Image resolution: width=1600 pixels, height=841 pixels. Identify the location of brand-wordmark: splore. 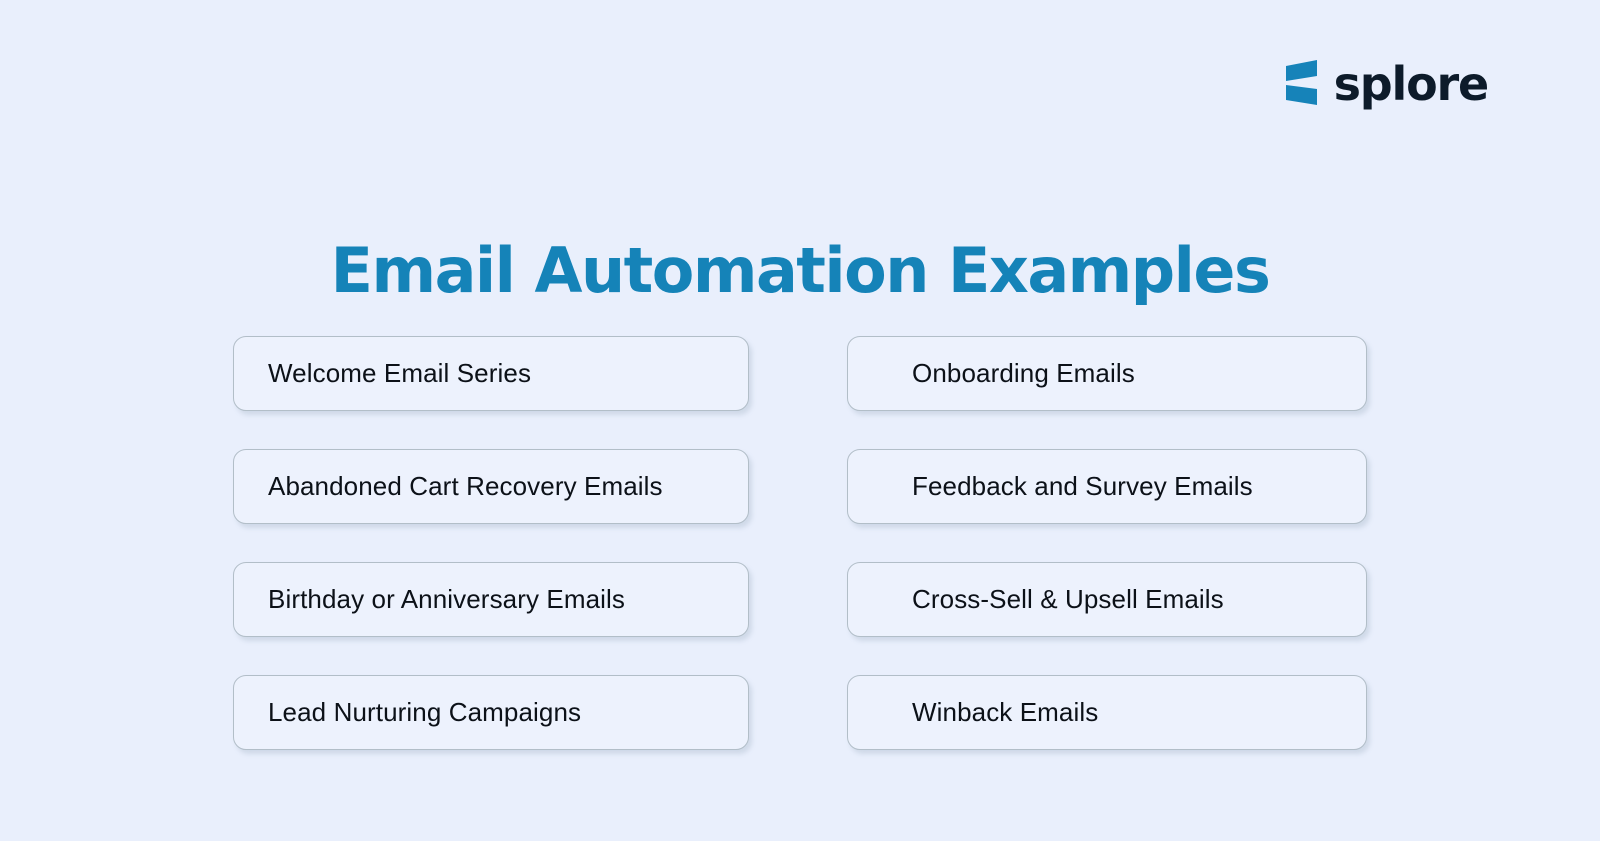
(1411, 84).